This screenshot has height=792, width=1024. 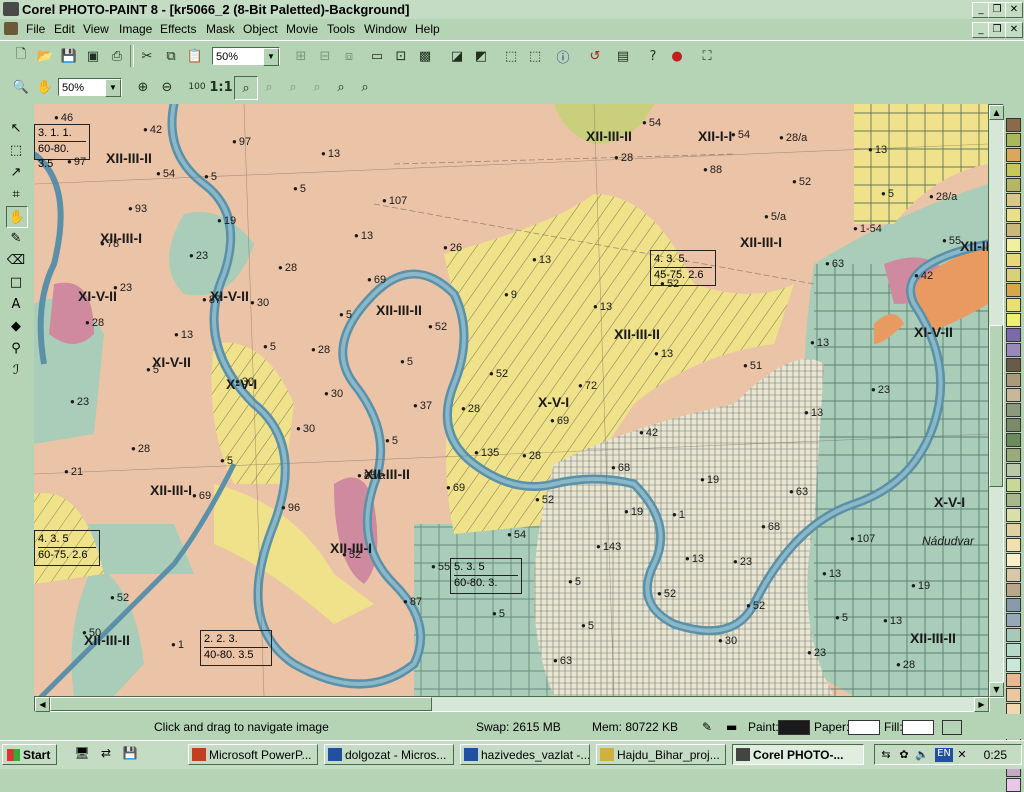 I want to click on mask-invert-icon: ▩, so click(x=425, y=56).